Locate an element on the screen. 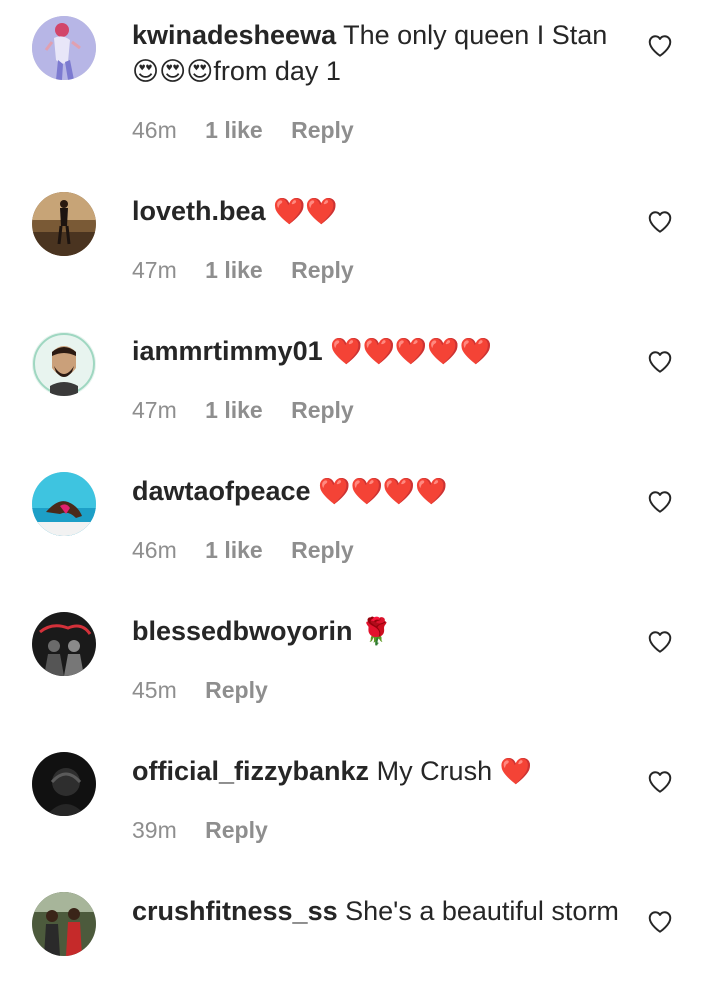 The image size is (720, 1002). comment-item: dawtaofpeace ❤️❤️❤️❤️ 46m 1 like Reply is located at coordinates (360, 522).